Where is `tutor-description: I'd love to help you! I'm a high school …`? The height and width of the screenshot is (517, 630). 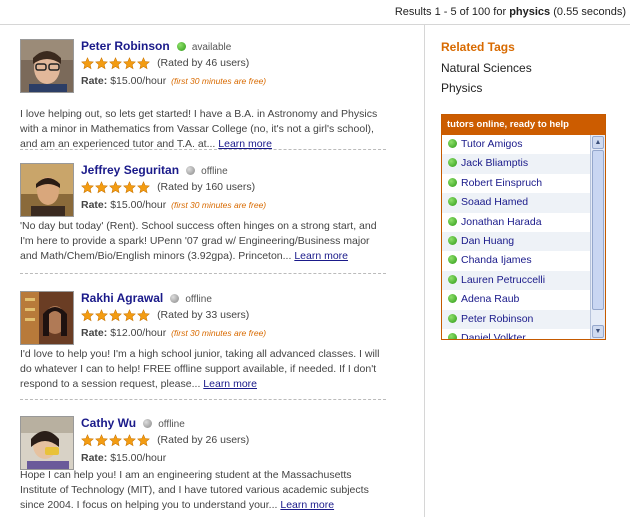 tutor-description: I'd love to help you! I'm a high school … is located at coordinates (203, 369).